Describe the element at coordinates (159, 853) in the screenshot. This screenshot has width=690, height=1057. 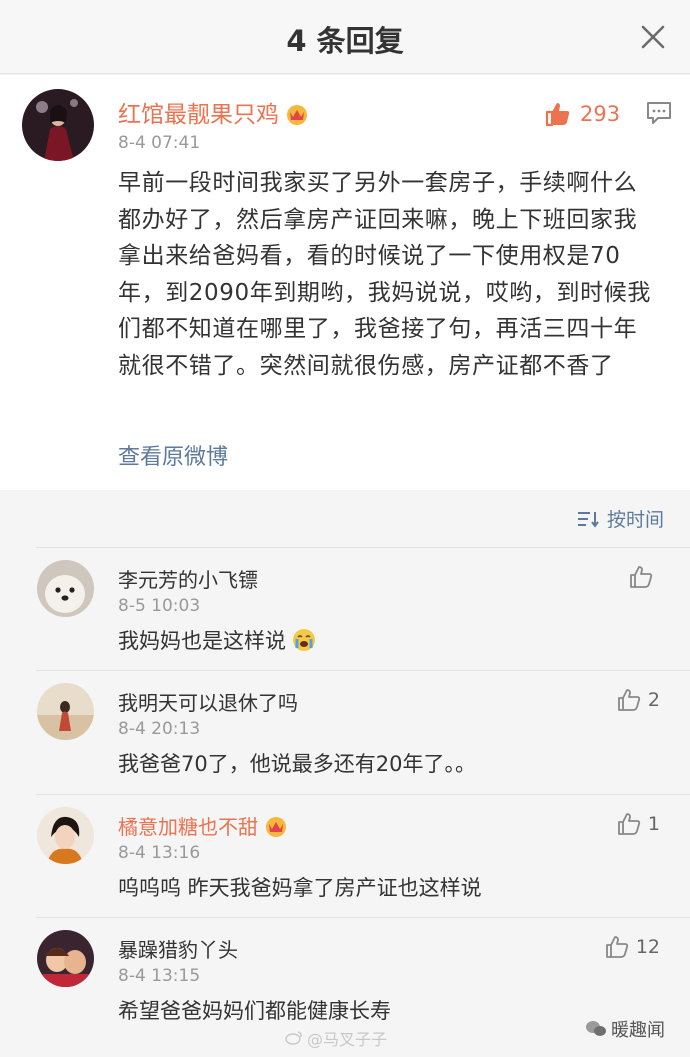
I see `reply-time: 8-4 13:16` at that location.